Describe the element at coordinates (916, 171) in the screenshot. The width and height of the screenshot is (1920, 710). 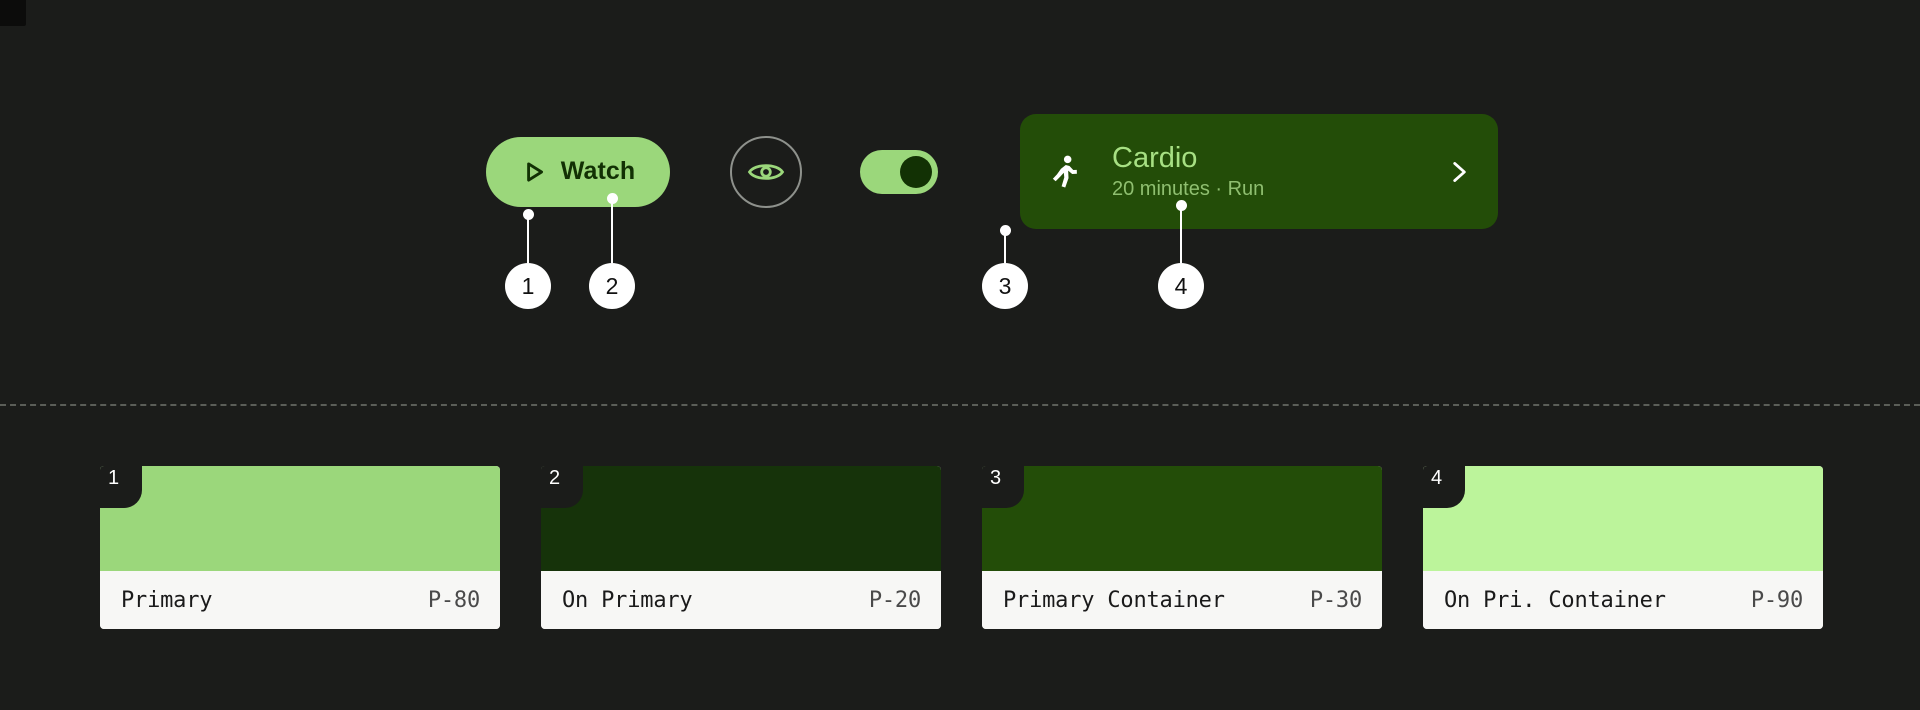
I see `toggle-thumb` at that location.